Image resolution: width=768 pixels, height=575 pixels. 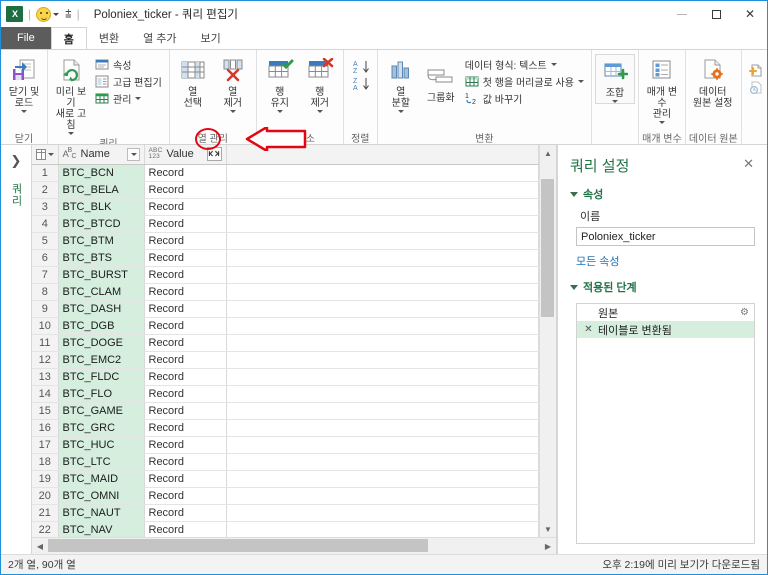 I want to click on cell-name: BTC_BELA, so click(x=101, y=190).